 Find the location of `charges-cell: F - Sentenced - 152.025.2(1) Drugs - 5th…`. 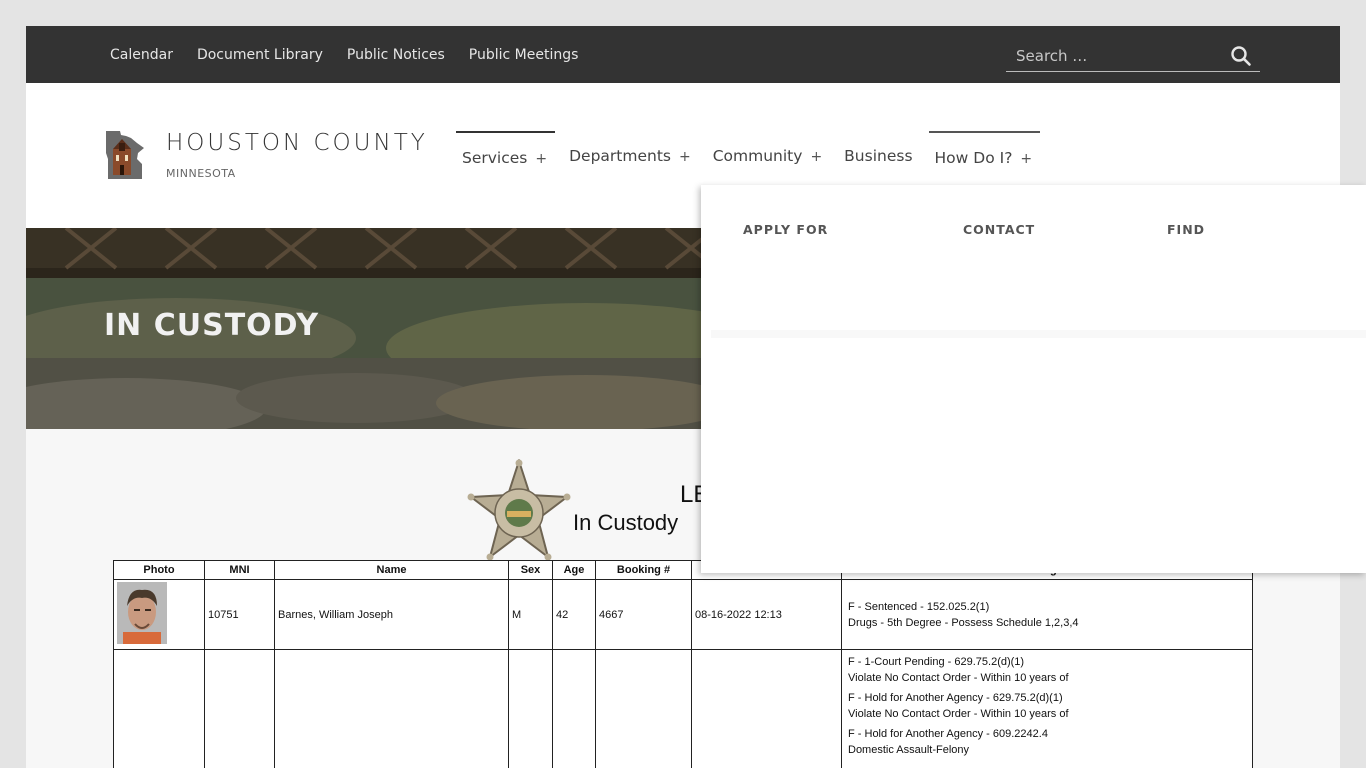

charges-cell: F - Sentenced - 152.025.2(1) Drugs - 5th… is located at coordinates (1047, 614).